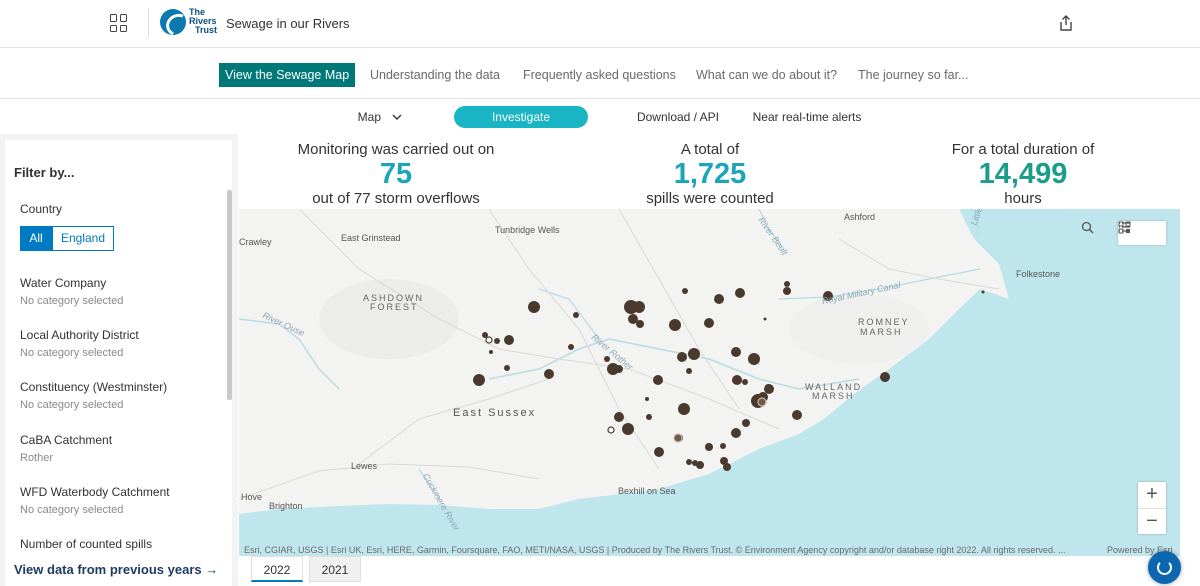 This screenshot has width=1200, height=586. What do you see at coordinates (1038, 274) in the screenshot?
I see `place-label: Folkestone` at bounding box center [1038, 274].